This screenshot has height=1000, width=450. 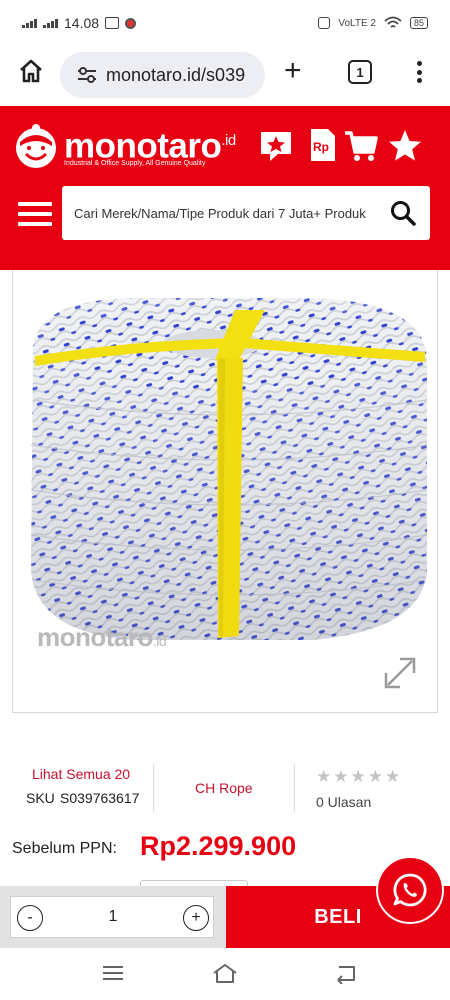 What do you see at coordinates (30, 918) in the screenshot?
I see `decrease-quantity-button: -` at bounding box center [30, 918].